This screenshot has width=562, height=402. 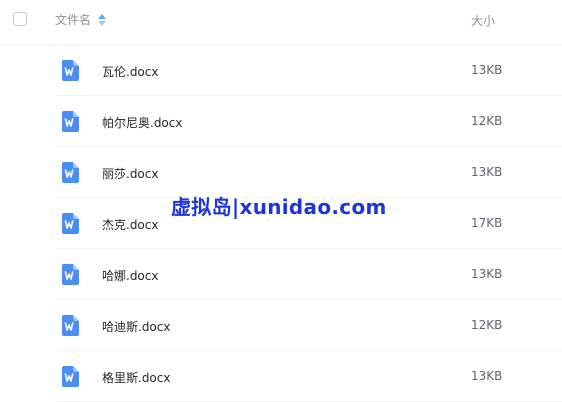 I want to click on watermark: 虚拟岛|xunidao.com, so click(x=279, y=207).